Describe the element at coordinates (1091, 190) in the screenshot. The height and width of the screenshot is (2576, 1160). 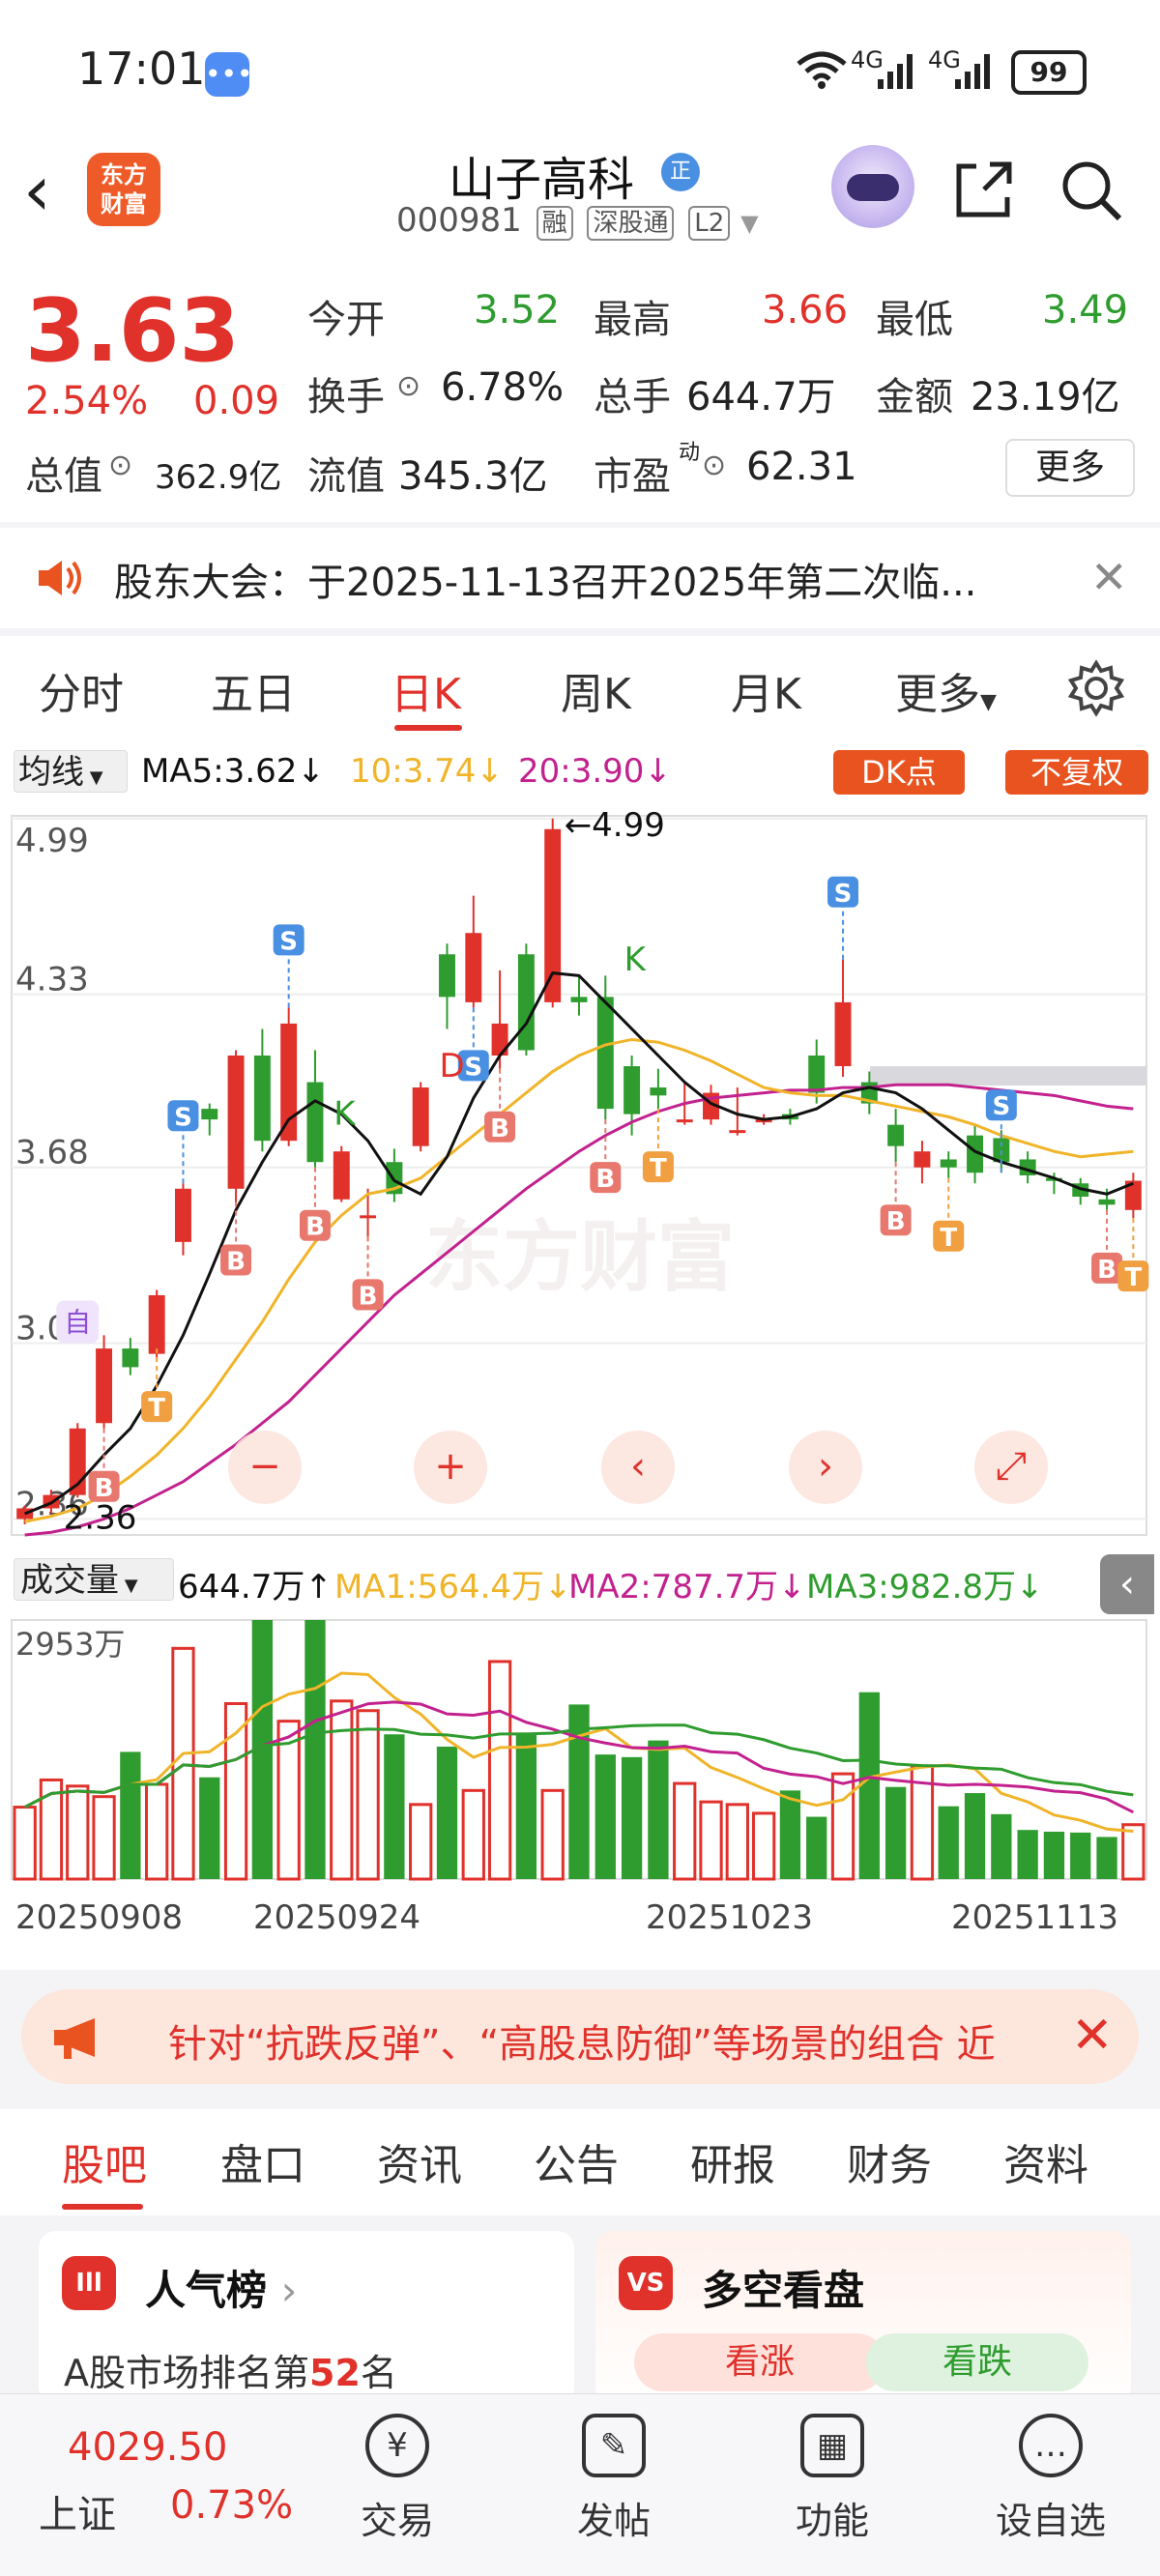
I see `search-icon` at that location.